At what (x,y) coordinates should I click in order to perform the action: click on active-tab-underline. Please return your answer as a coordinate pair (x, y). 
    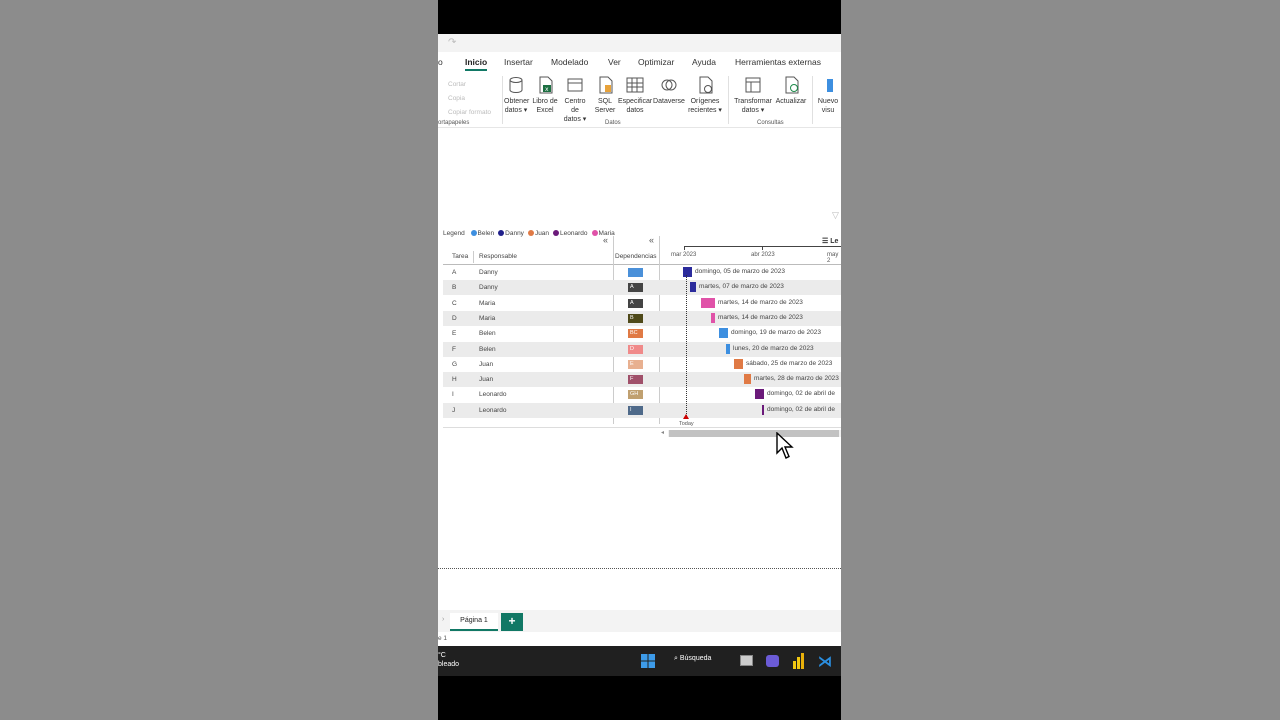
    Looking at the image, I should click on (476, 70).